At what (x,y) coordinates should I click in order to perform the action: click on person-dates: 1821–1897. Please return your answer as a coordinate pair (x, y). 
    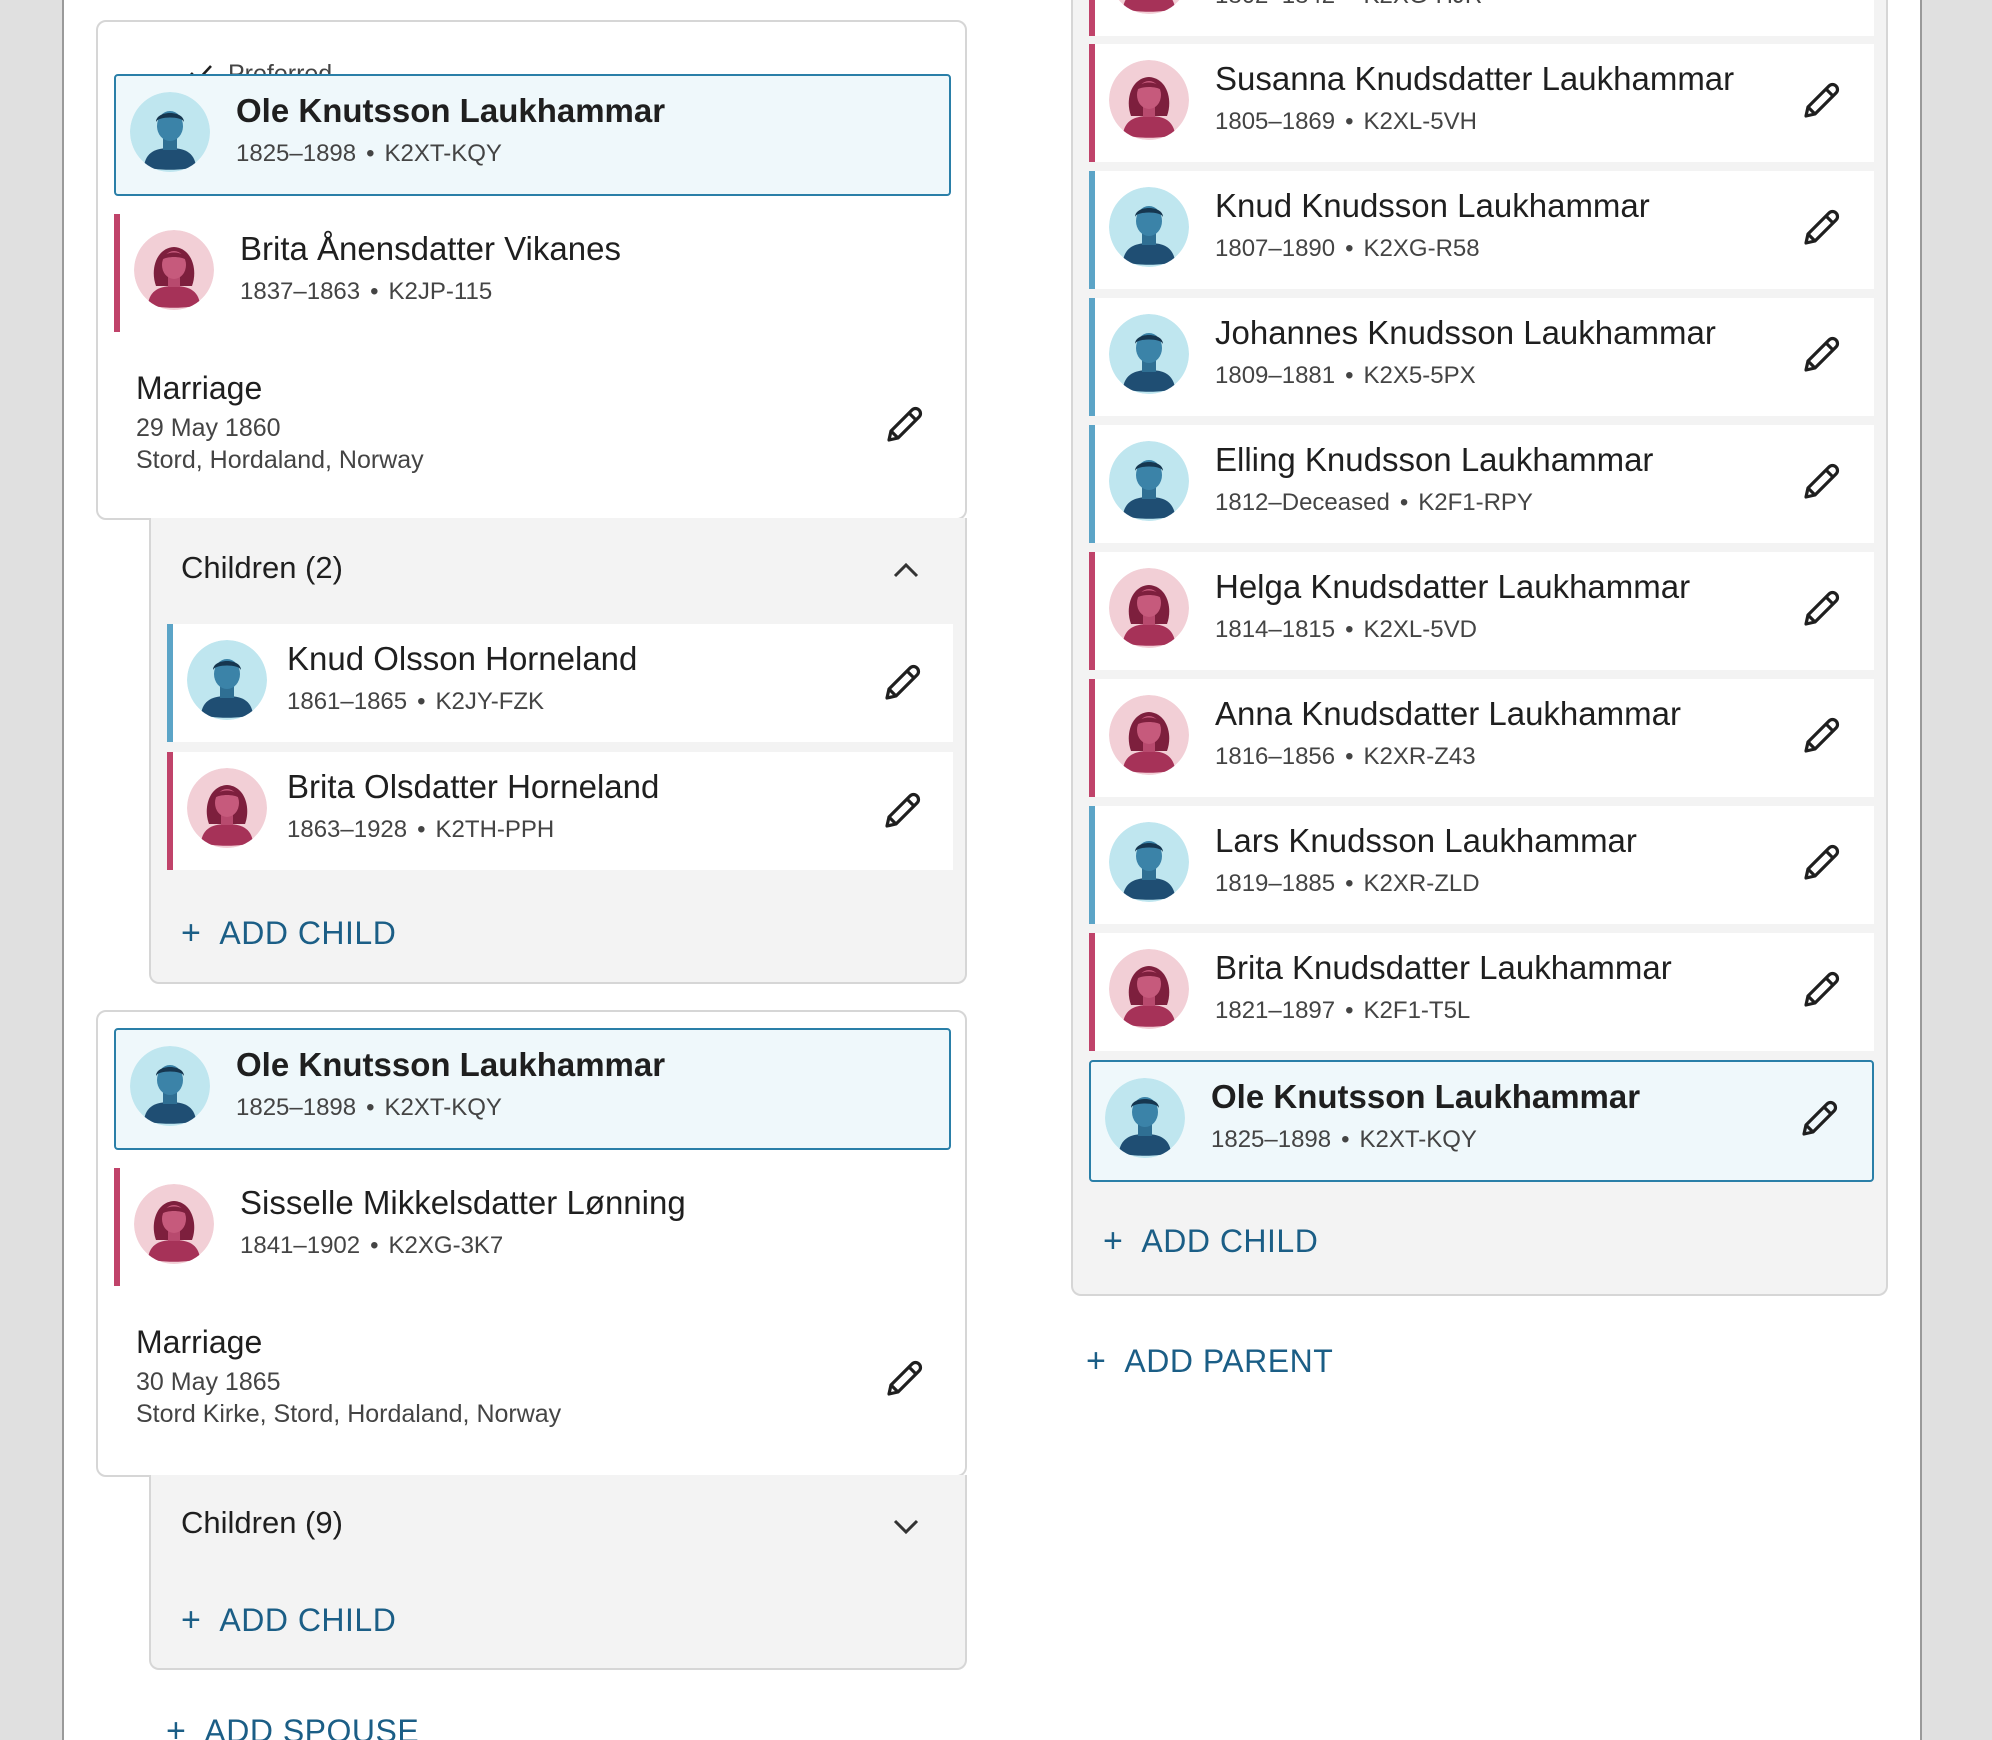
    Looking at the image, I should click on (1275, 1010).